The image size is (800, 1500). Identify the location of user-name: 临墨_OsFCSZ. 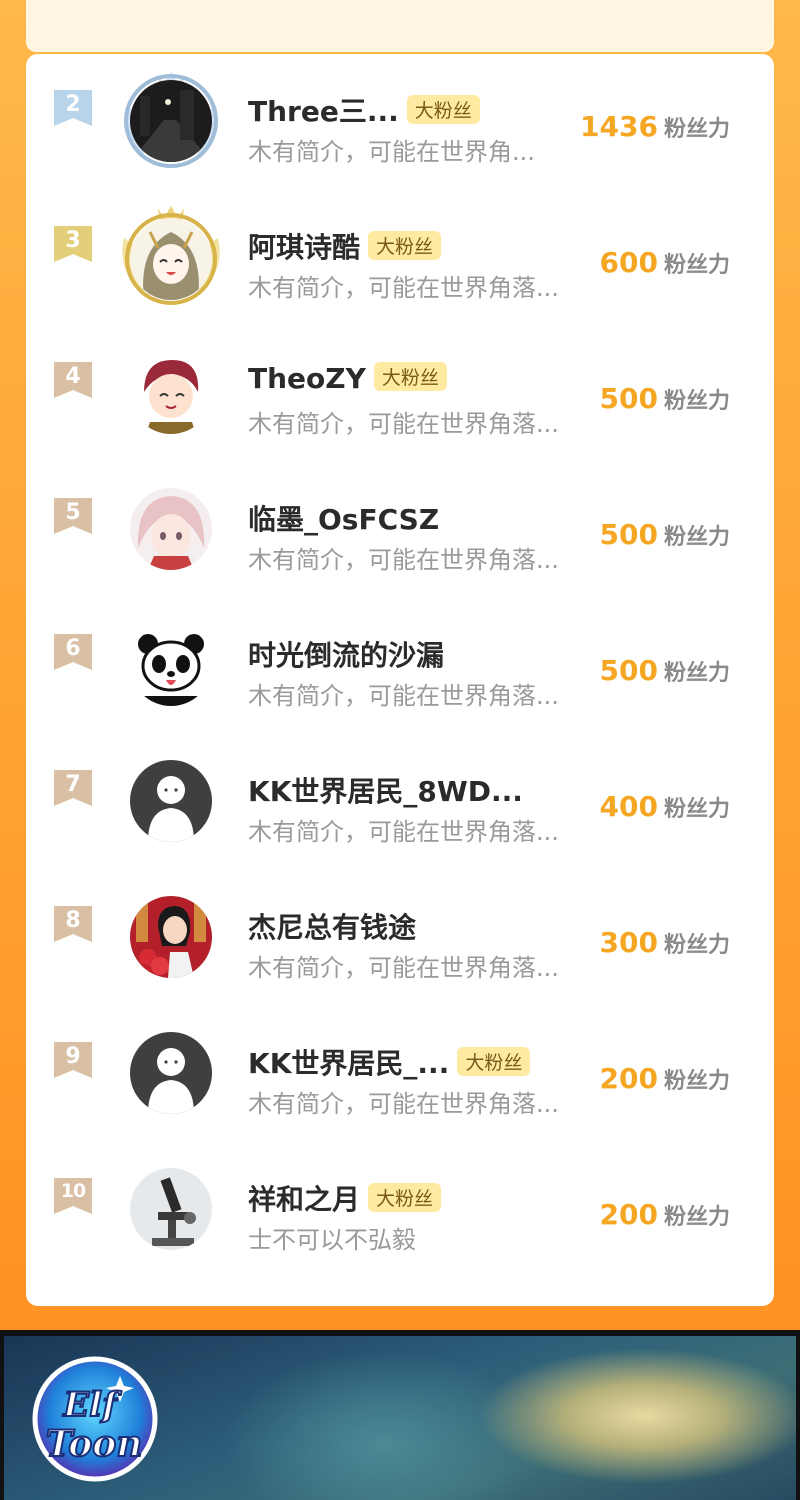
(343, 518).